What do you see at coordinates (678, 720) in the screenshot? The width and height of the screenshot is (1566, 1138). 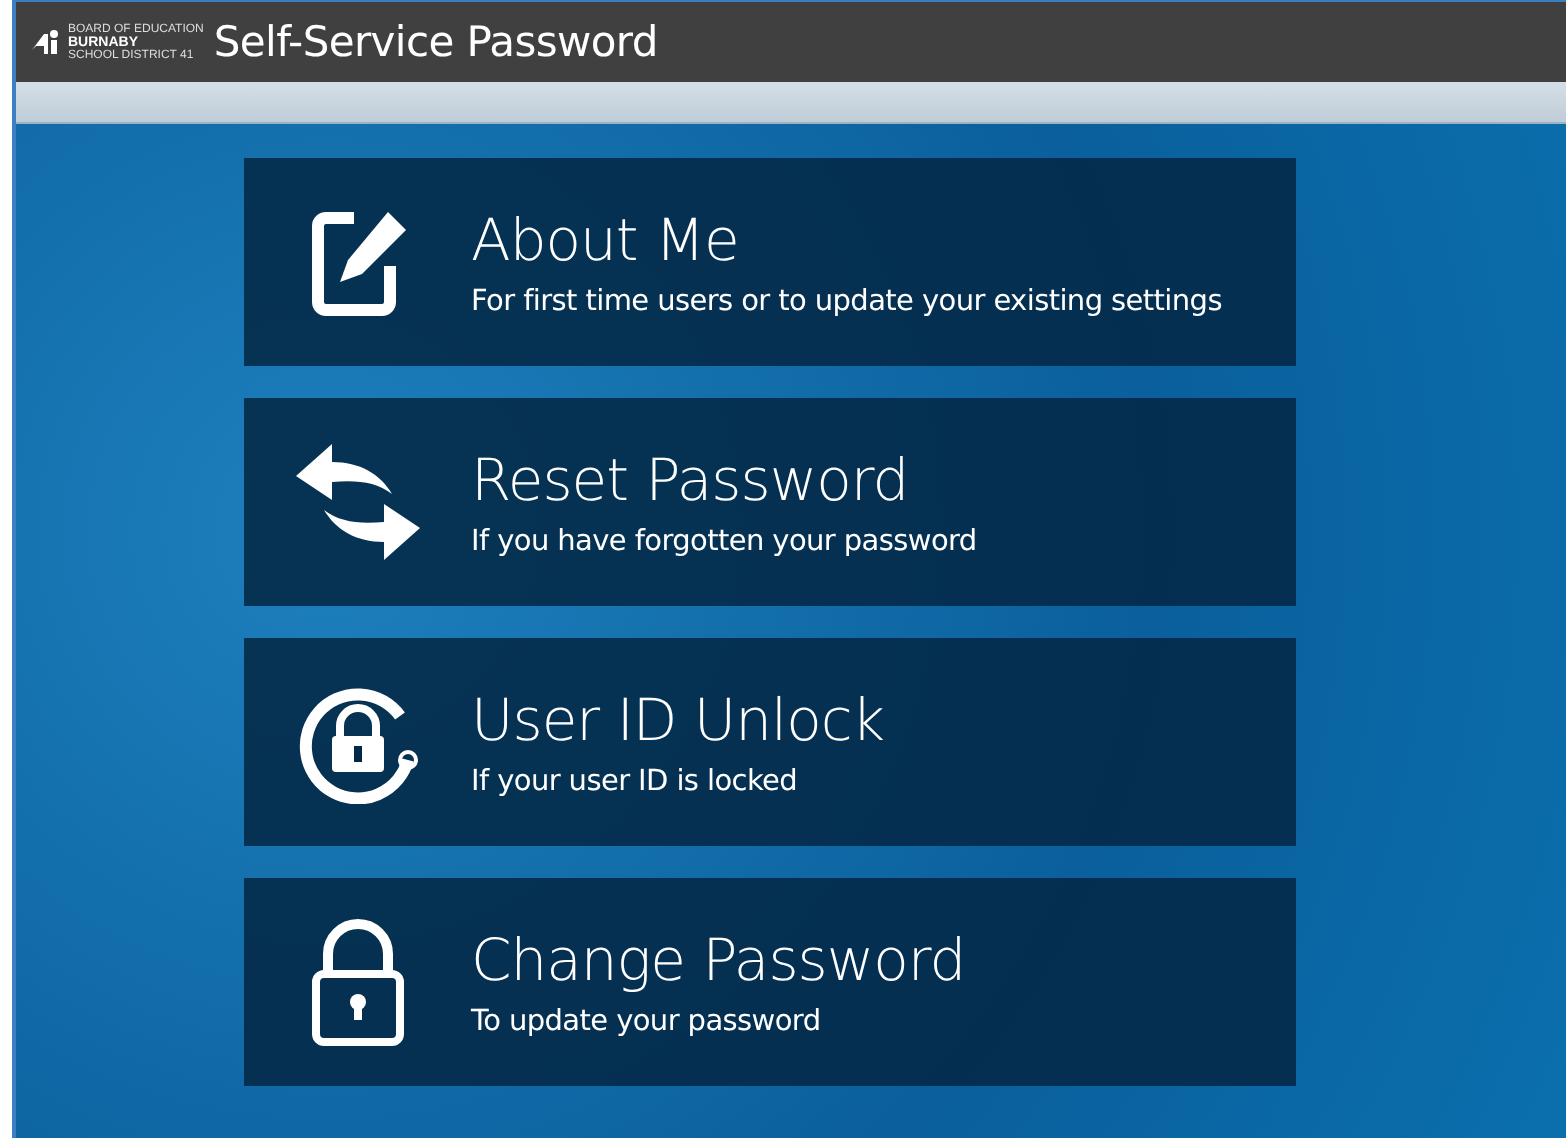 I see `option-title: User ID Unlock` at bounding box center [678, 720].